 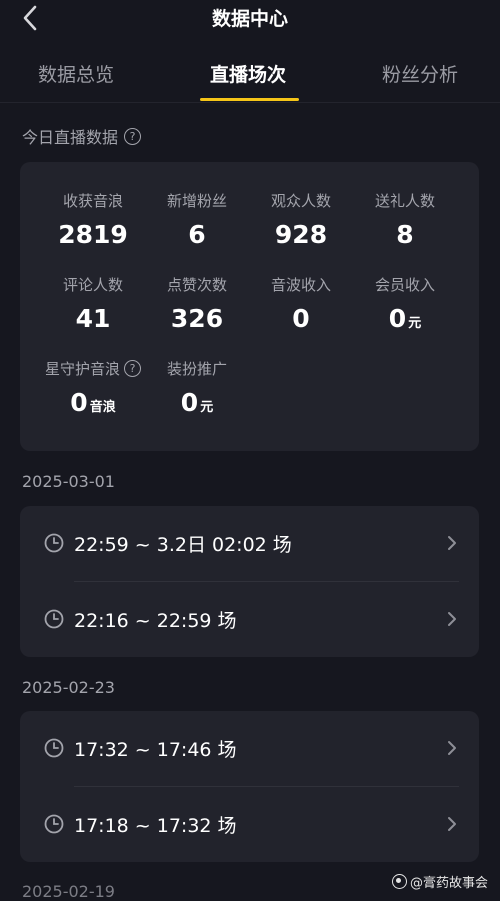 I want to click on stat-member-income: 会员收入 0元, so click(x=405, y=303).